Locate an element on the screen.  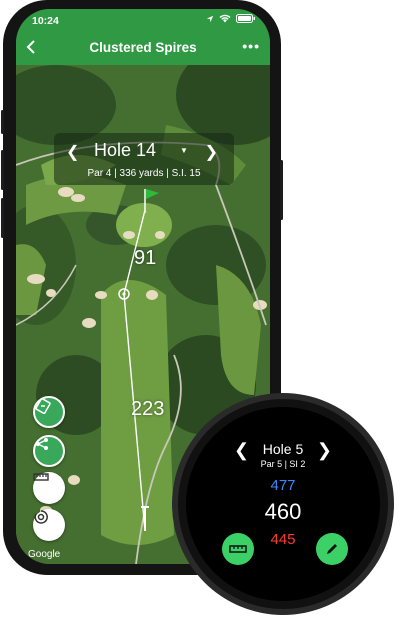
watch-next-hole-icon: ❯ is located at coordinates (324, 450).